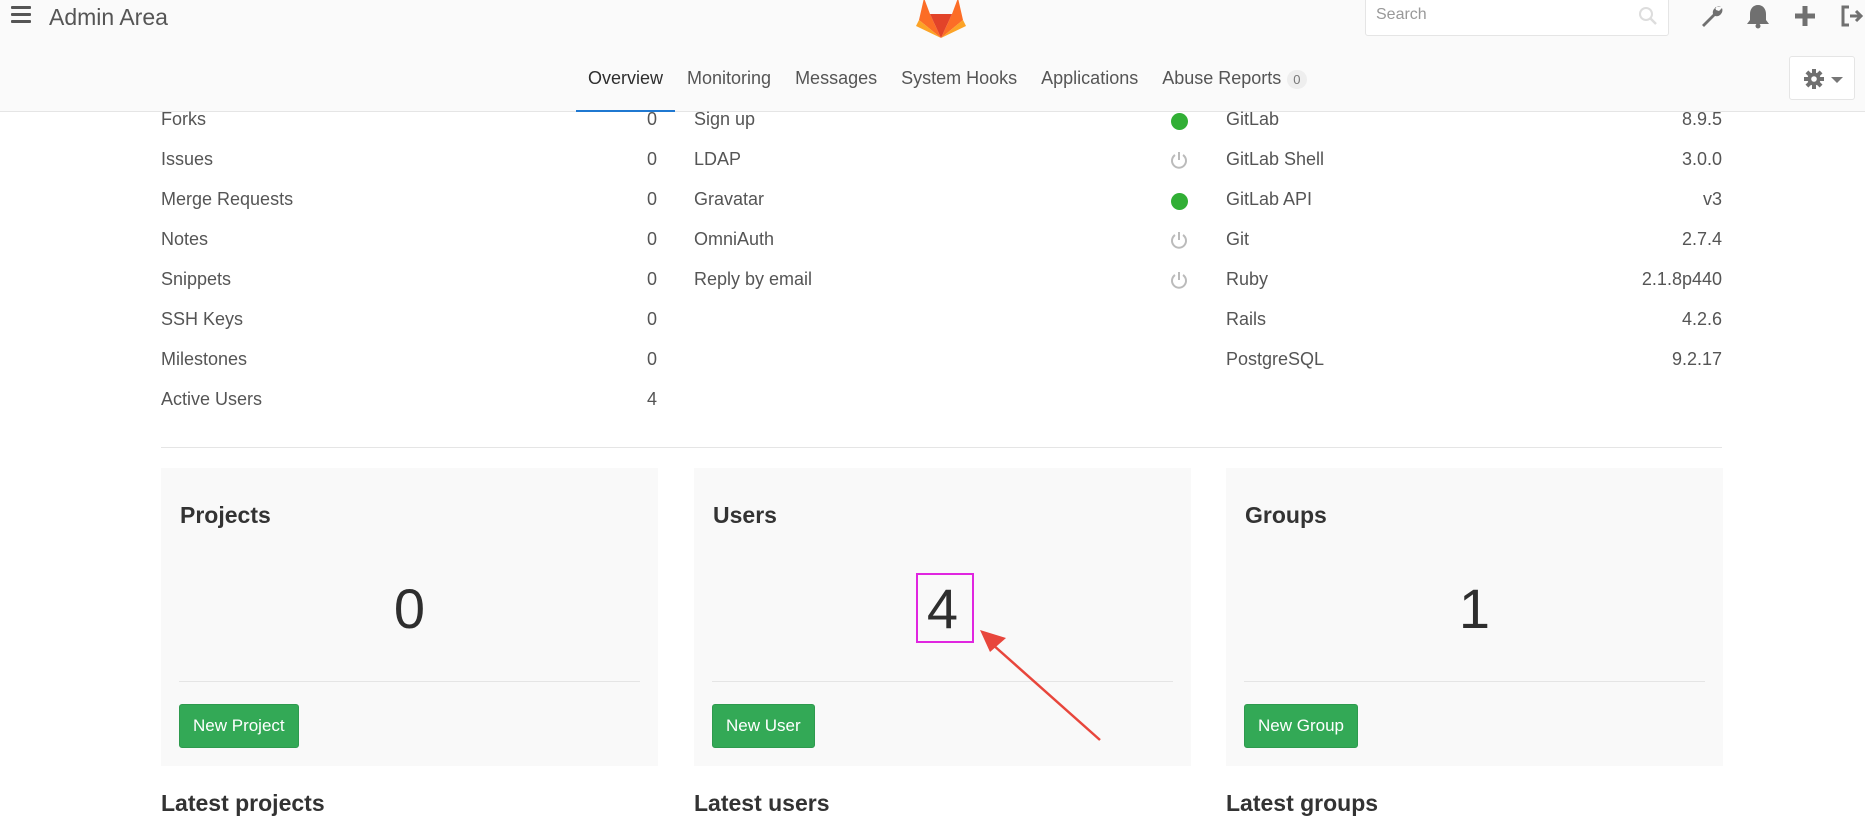 This screenshot has width=1865, height=829. Describe the element at coordinates (762, 803) in the screenshot. I see `latest-users-heading: Latest users` at that location.